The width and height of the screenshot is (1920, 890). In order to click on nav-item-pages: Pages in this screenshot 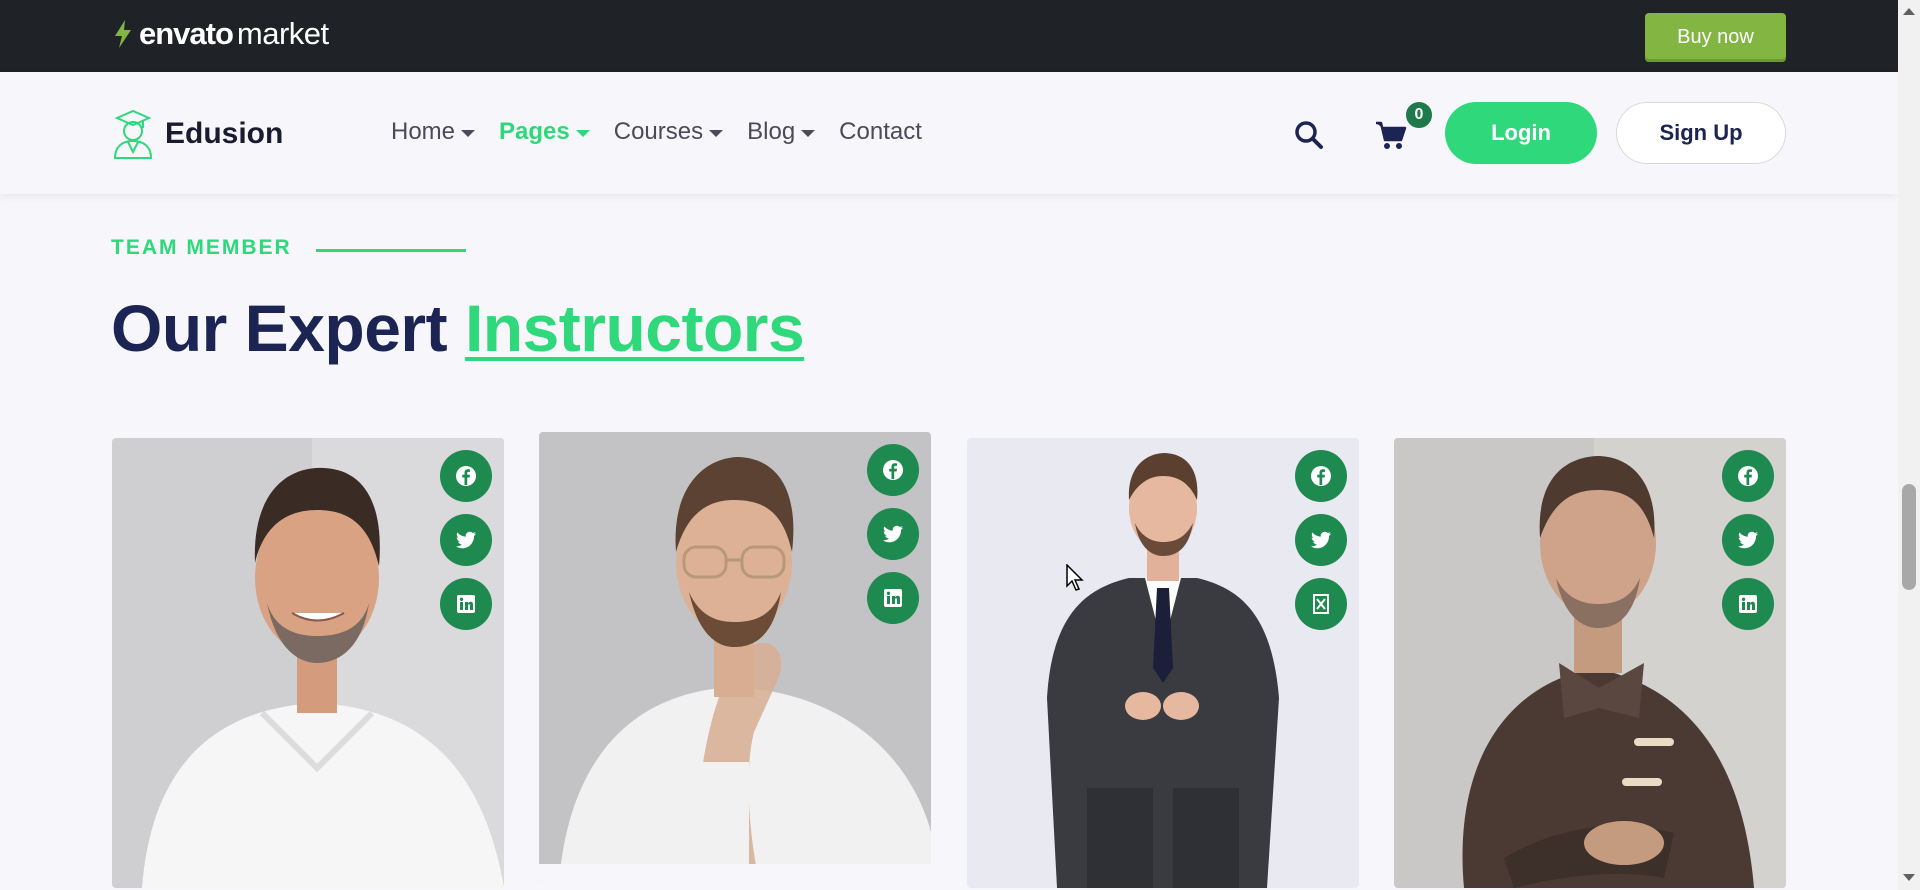, I will do `click(544, 132)`.